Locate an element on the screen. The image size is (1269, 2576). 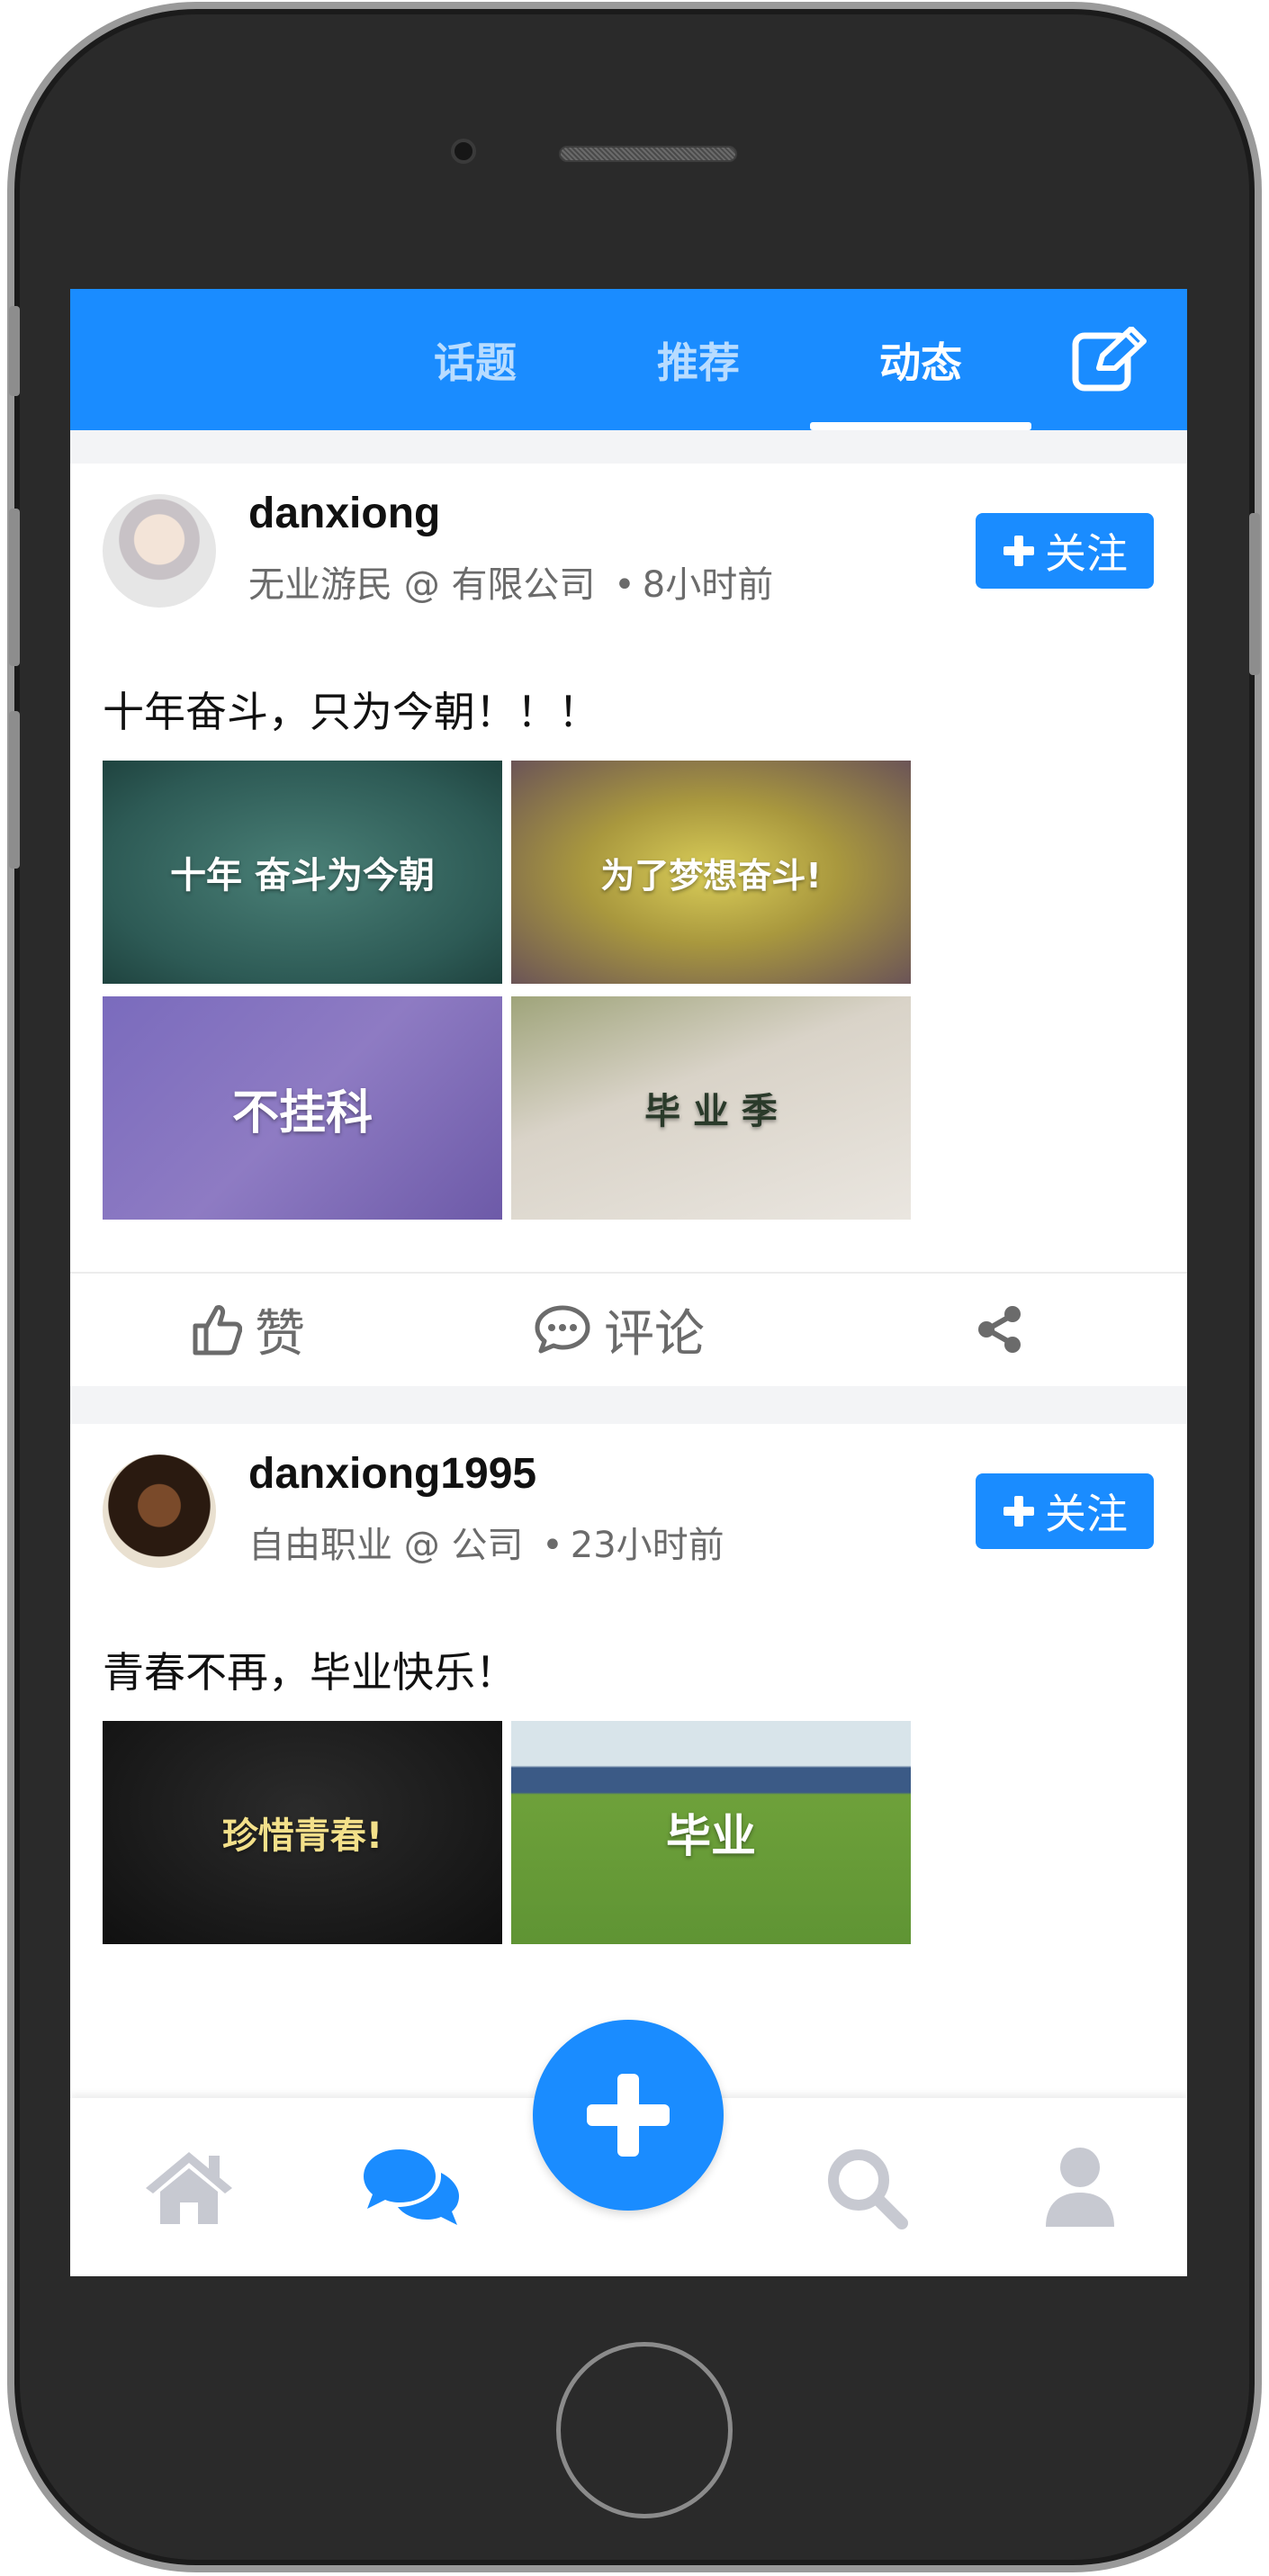
tab-label: 动态 is located at coordinates (921, 362).